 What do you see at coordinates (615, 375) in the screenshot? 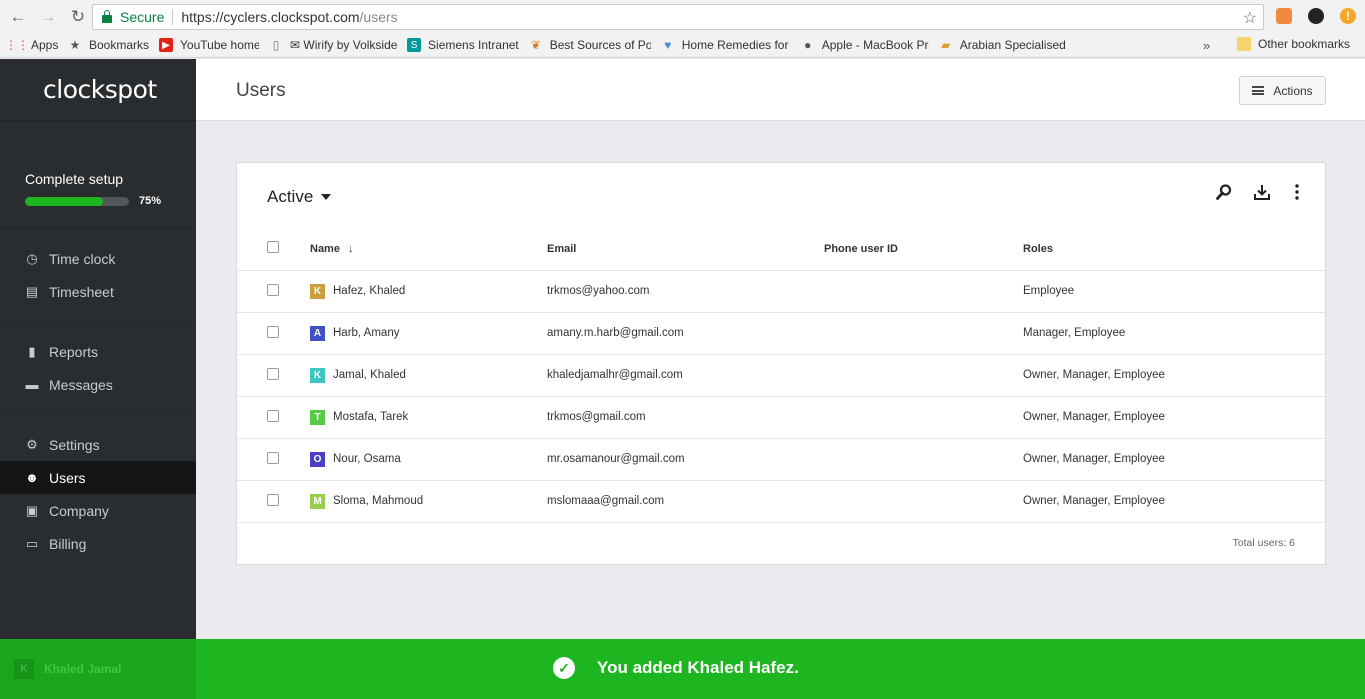
I see `user-email: khaledjamalhr@gmail.com` at bounding box center [615, 375].